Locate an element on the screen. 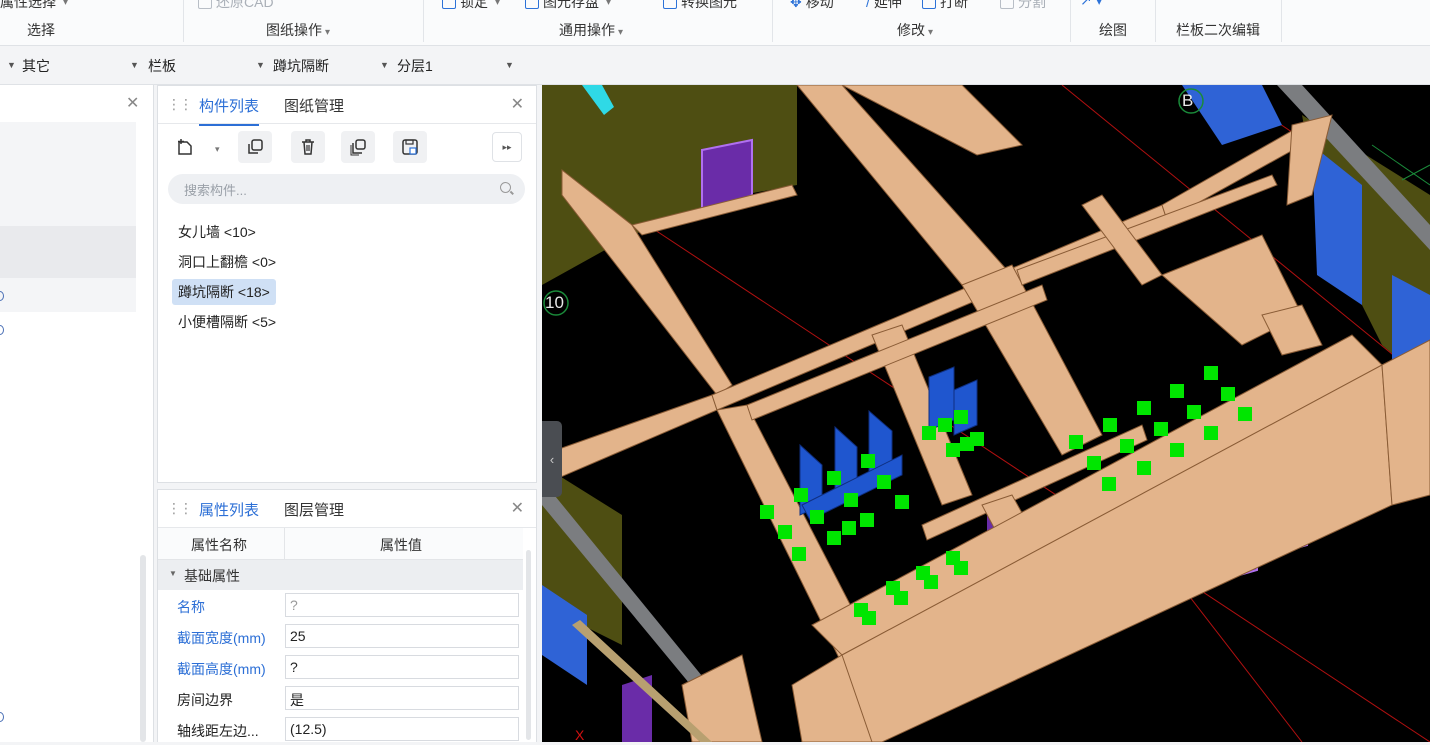 This screenshot has height=745, width=1430. list-item: 洞口上翻檐 <0> is located at coordinates (227, 262).